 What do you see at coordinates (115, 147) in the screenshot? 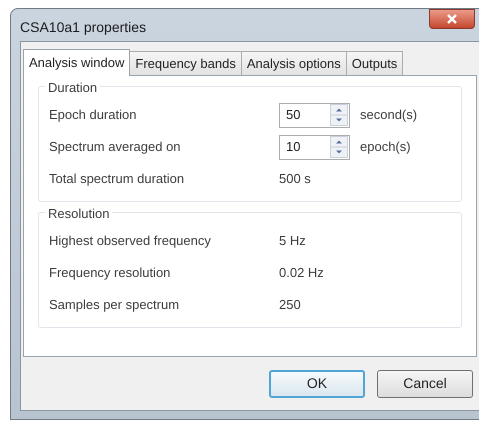
I see `field-label: Spectrum averaged on` at bounding box center [115, 147].